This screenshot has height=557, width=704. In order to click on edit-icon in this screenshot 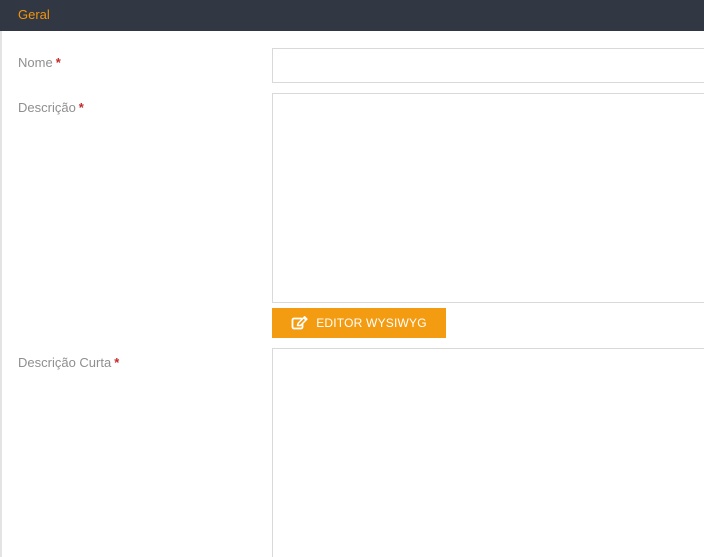, I will do `click(299, 323)`.